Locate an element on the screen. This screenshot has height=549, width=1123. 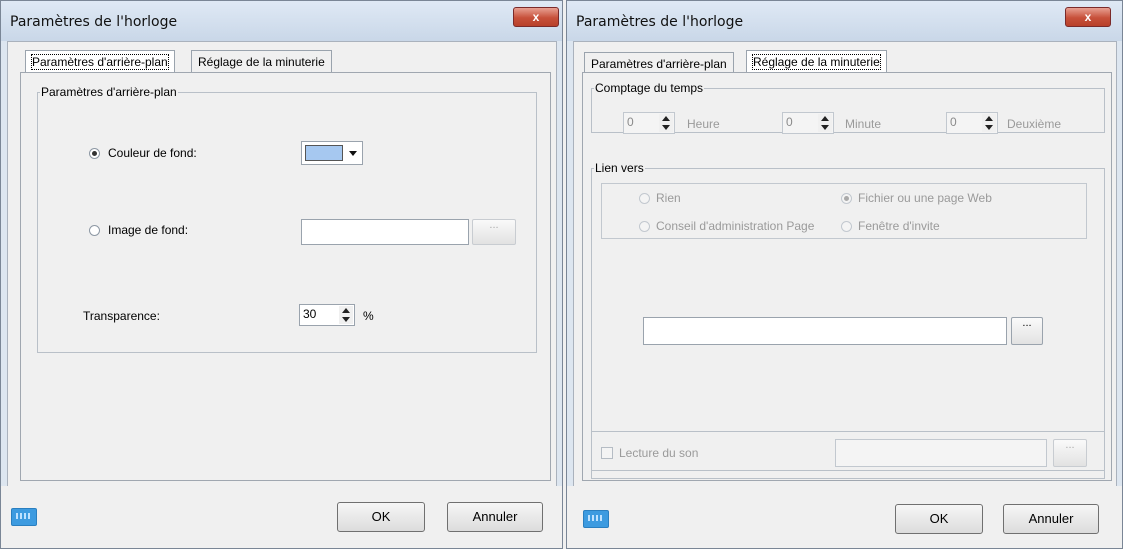
background-color-dropdown is located at coordinates (332, 153).